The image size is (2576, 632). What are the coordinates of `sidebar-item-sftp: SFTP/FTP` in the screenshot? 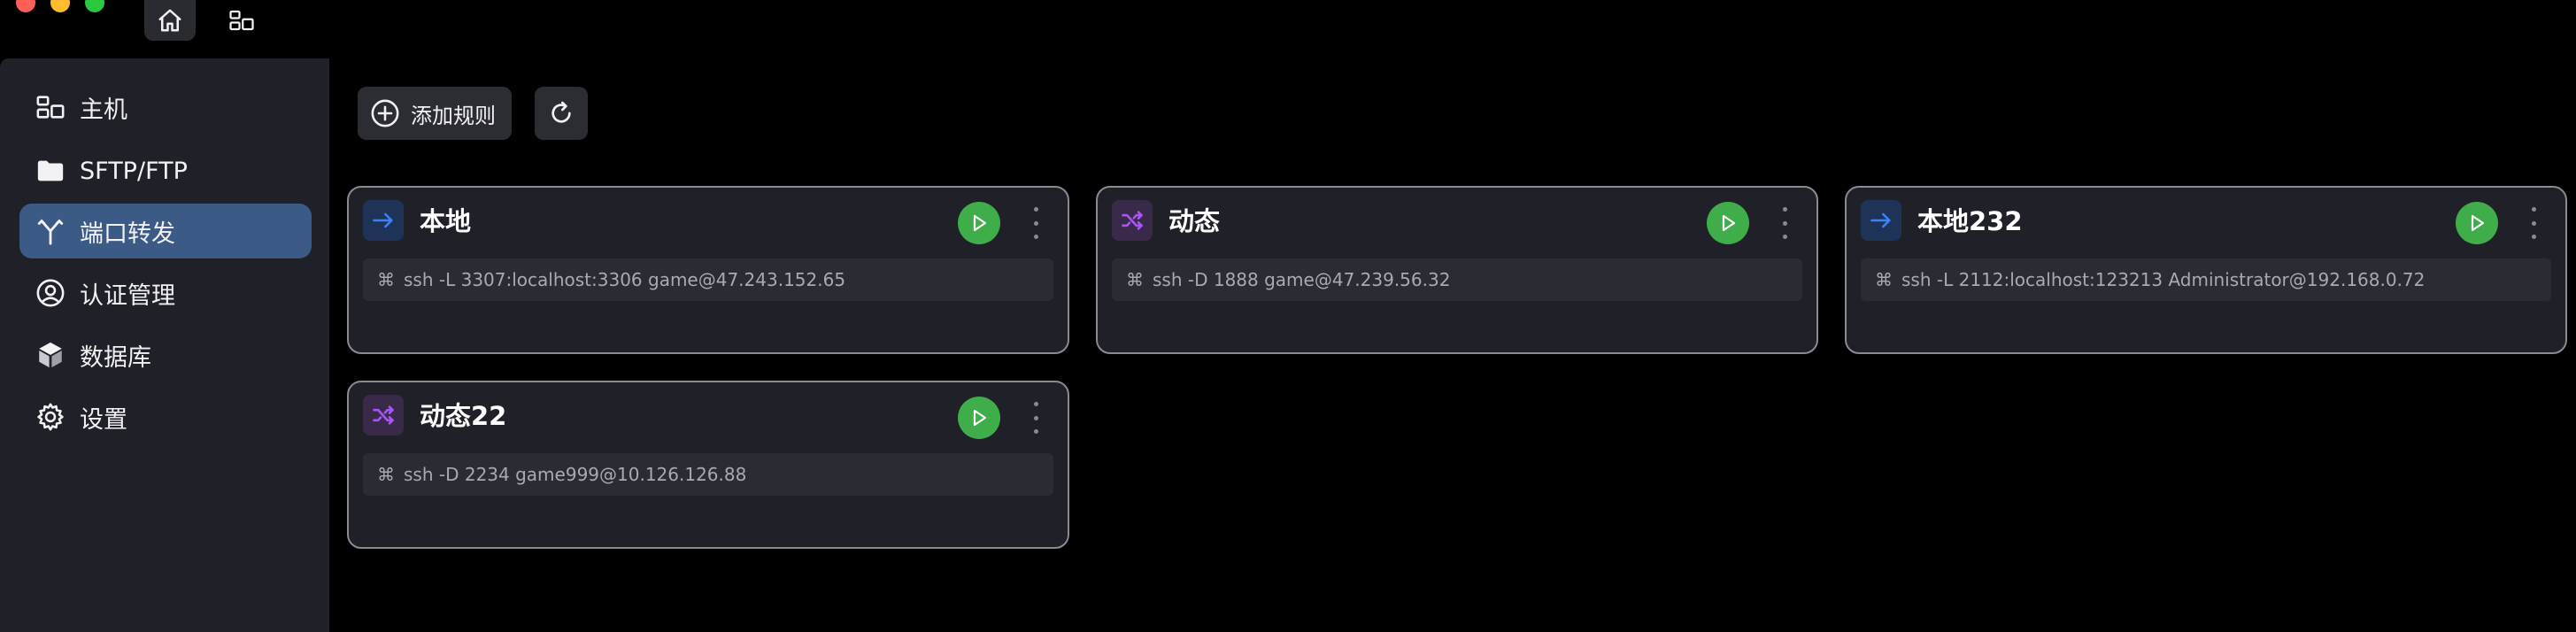 It's located at (165, 170).